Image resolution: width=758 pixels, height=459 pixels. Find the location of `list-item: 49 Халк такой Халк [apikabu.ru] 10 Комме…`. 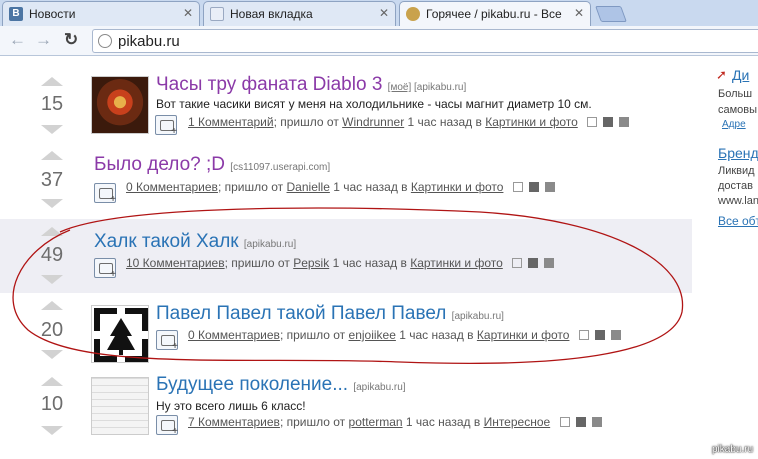

list-item: 49 Халк такой Халк [apikabu.ru] 10 Комме… is located at coordinates (346, 256).